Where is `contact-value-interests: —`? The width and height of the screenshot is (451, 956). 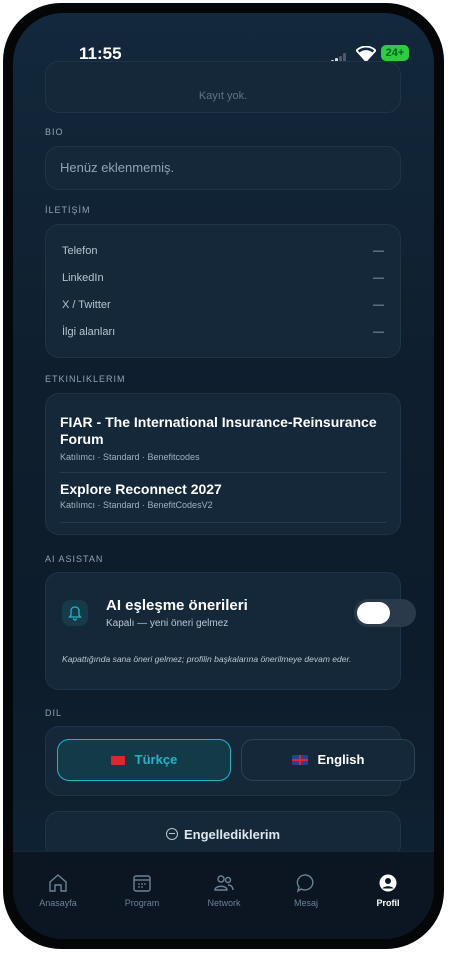 contact-value-interests: — is located at coordinates (378, 332).